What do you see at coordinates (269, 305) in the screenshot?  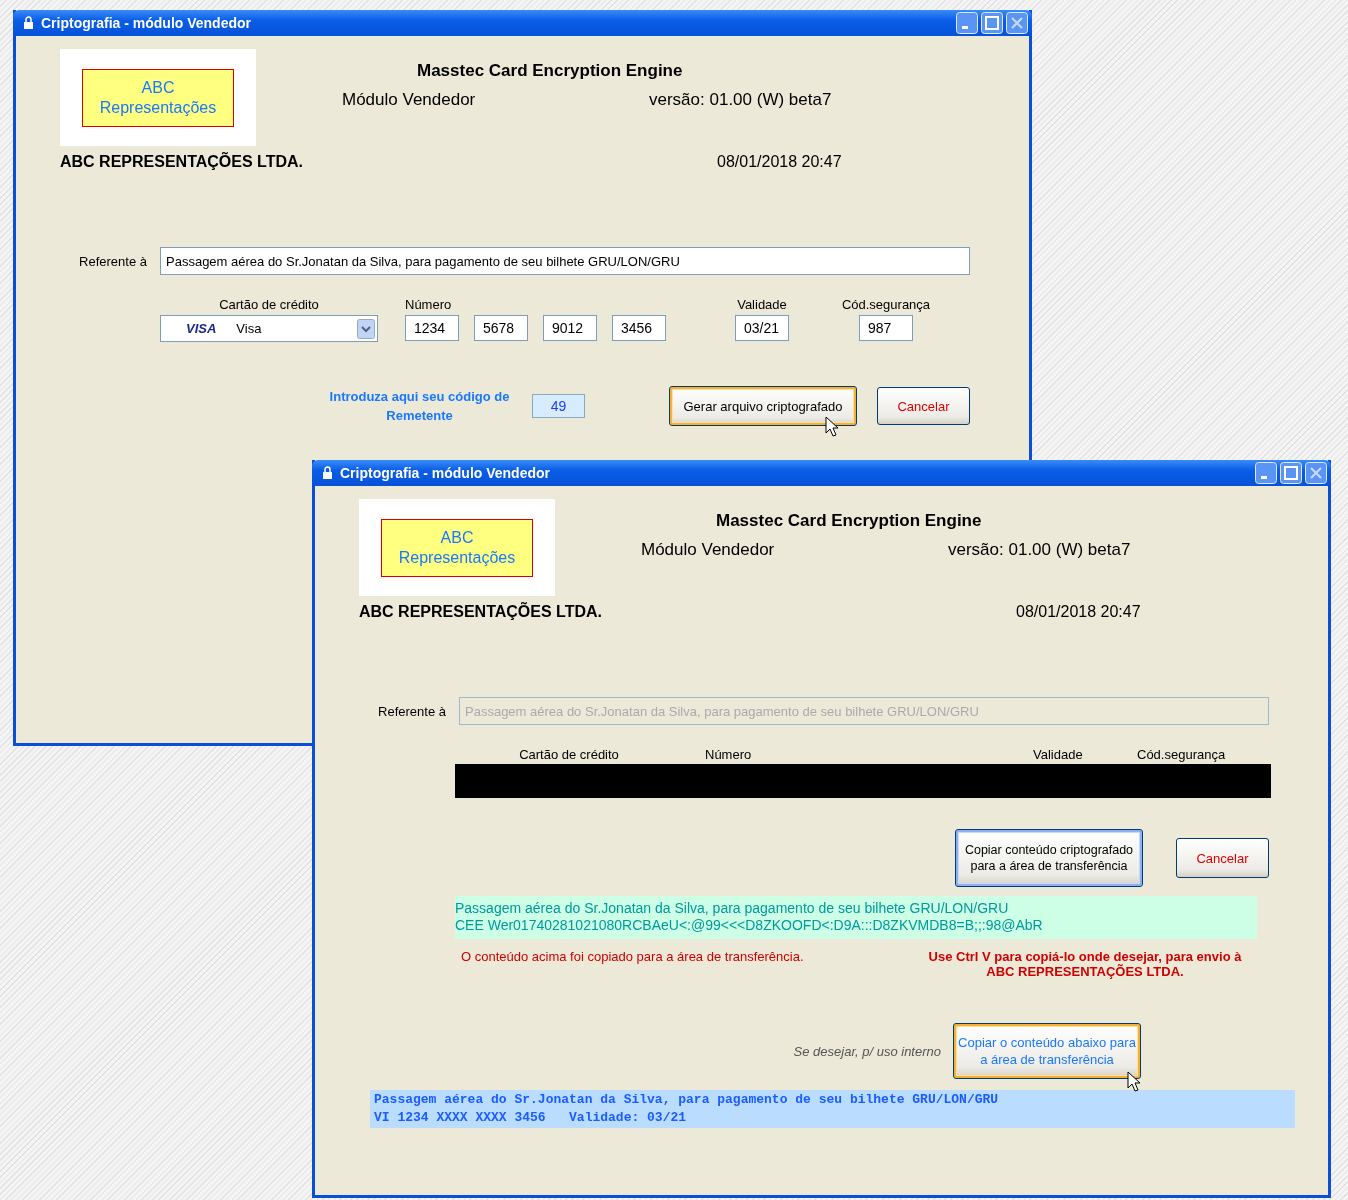 I see `field-label: Cartão de crédito` at bounding box center [269, 305].